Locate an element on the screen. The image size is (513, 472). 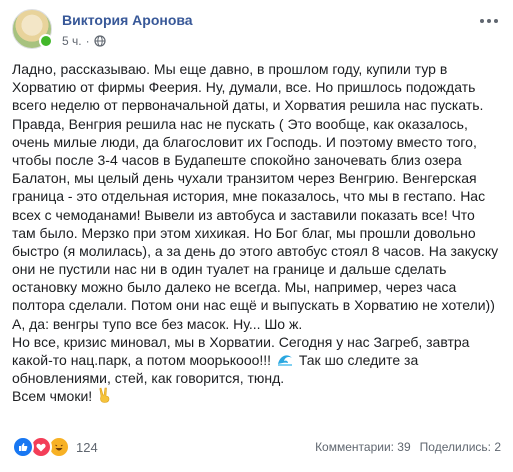
post-options-button is located at coordinates (489, 21).